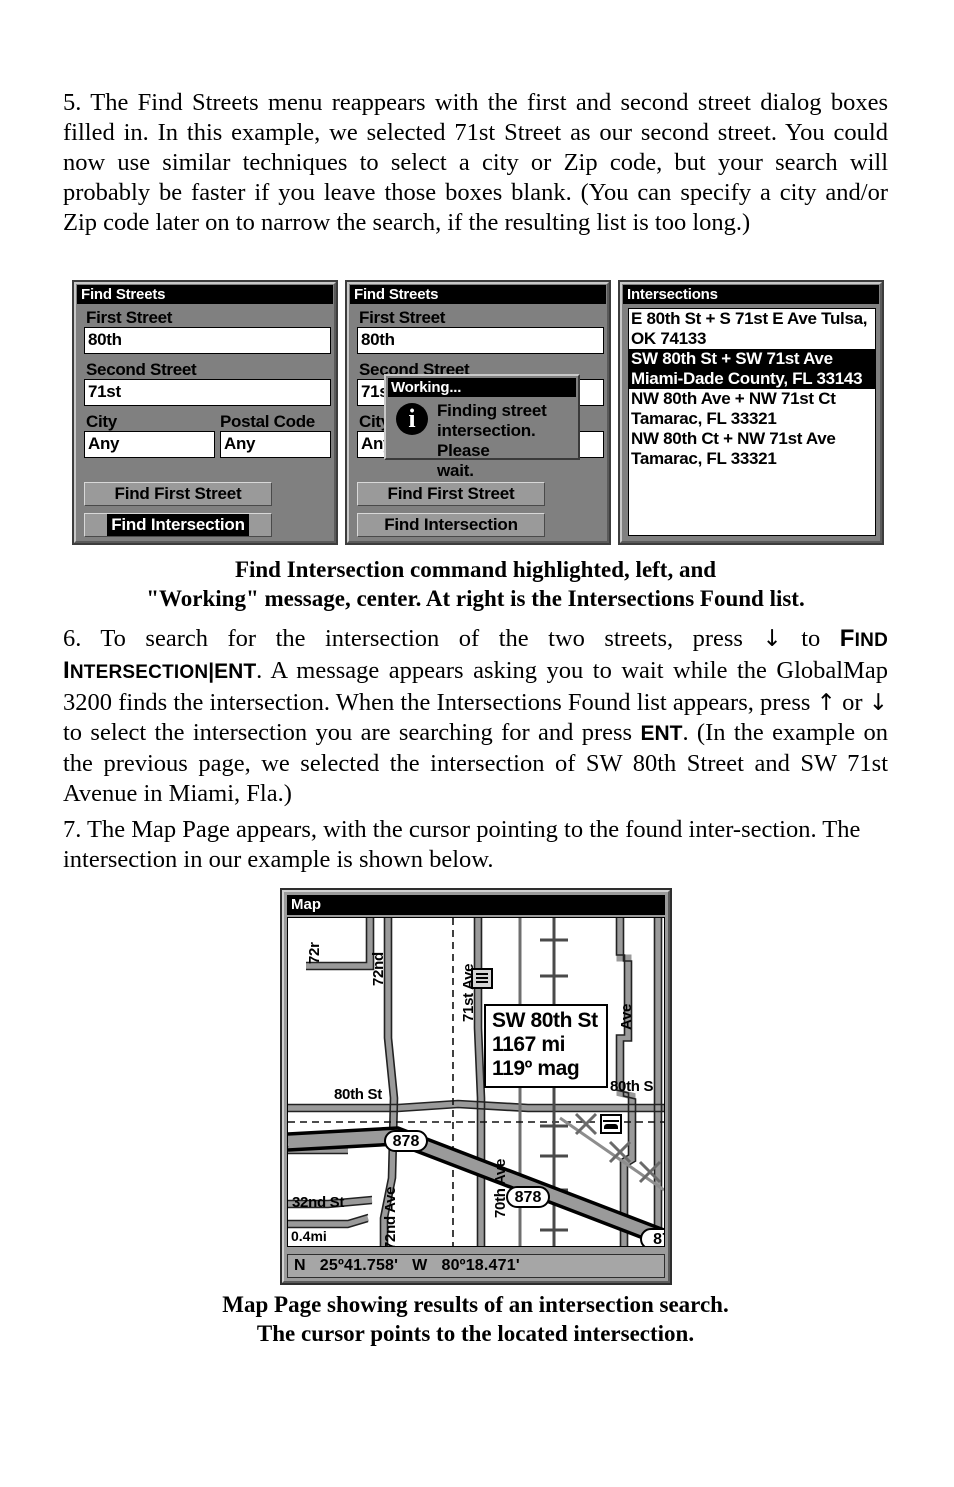 The height and width of the screenshot is (1487, 954). I want to click on p6-text-d: or, so click(852, 702).